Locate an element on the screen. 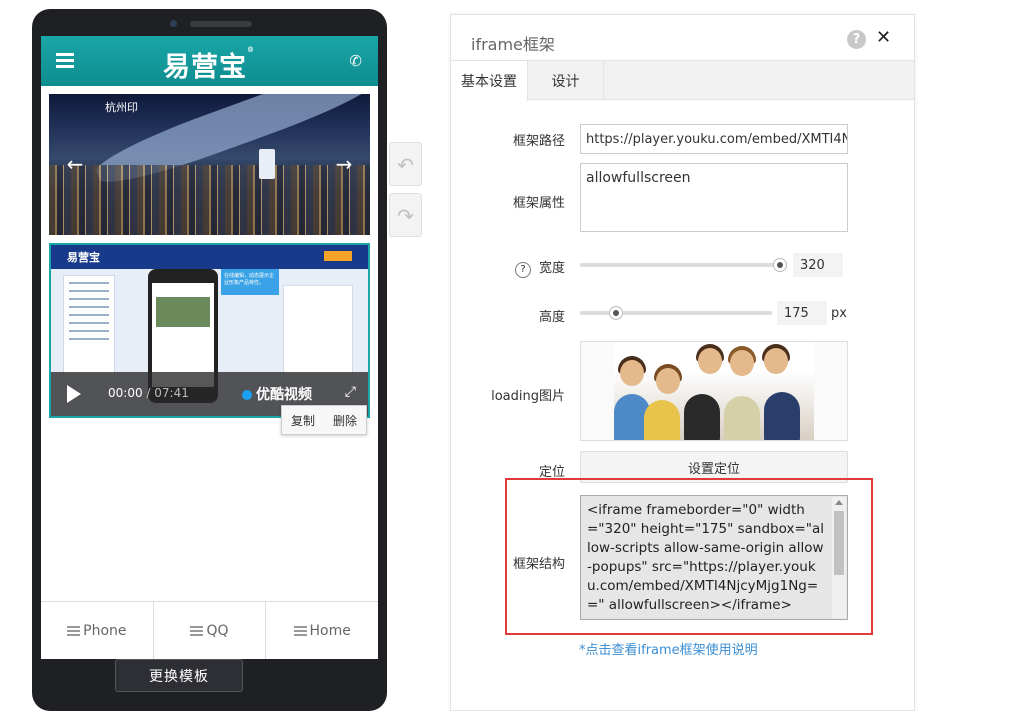  delete-button: 删除 is located at coordinates (345, 420).